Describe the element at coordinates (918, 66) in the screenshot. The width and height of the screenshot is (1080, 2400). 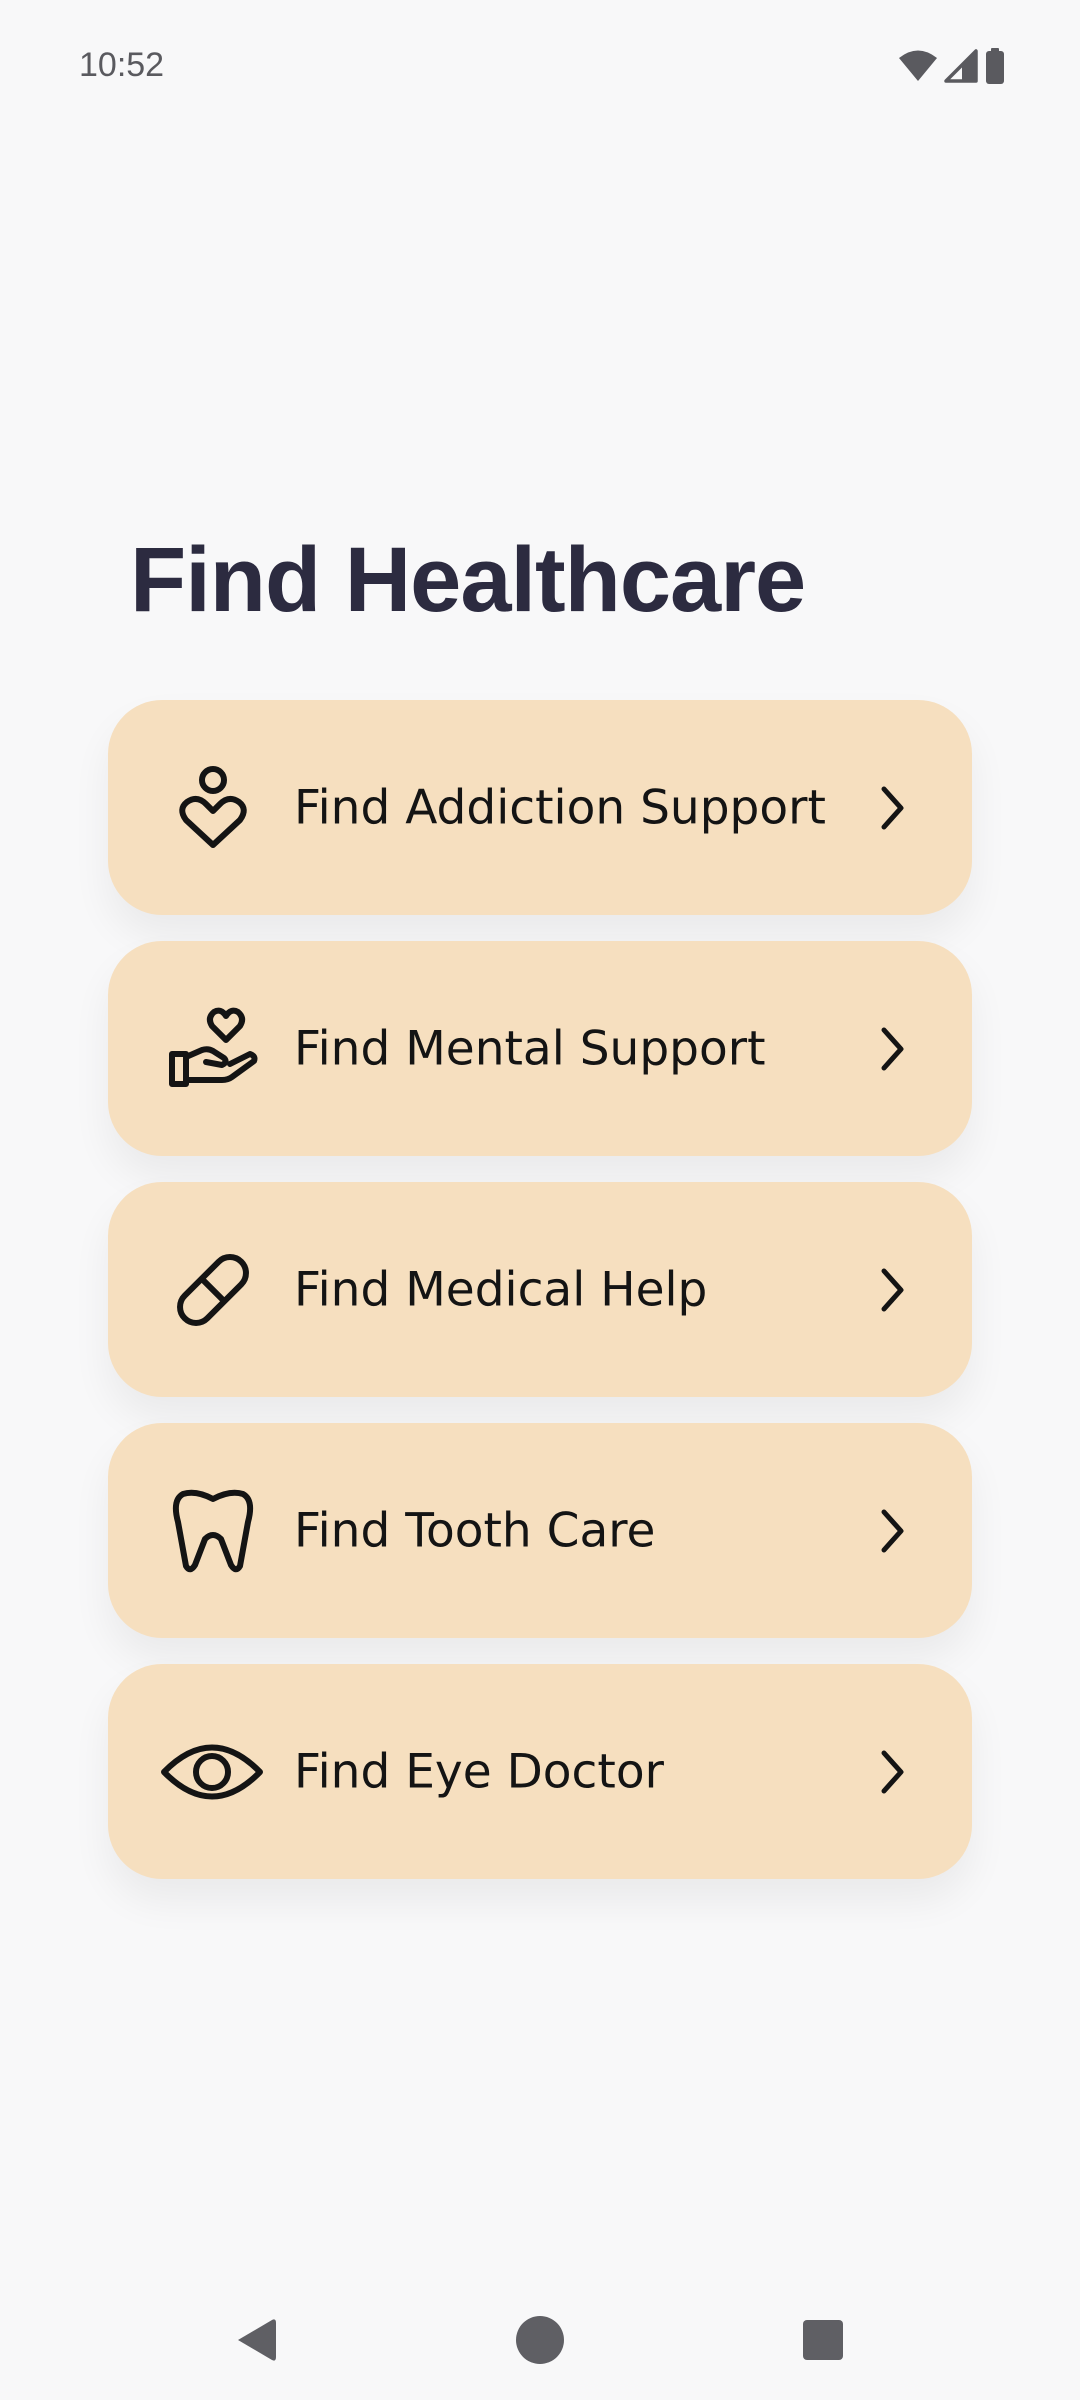
I see `wifi-icon` at that location.